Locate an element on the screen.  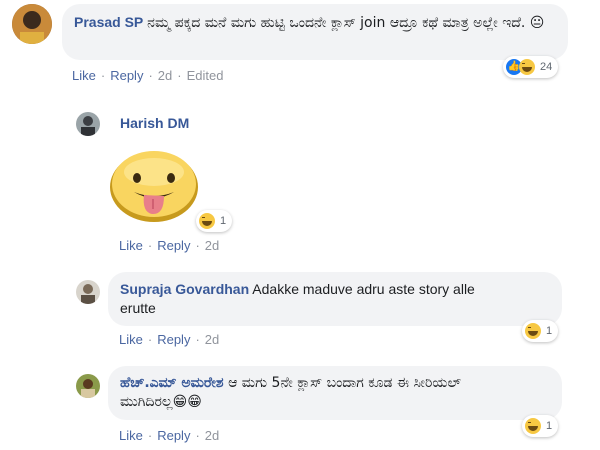
reaction-summary: 👍 24 is located at coordinates (531, 67).